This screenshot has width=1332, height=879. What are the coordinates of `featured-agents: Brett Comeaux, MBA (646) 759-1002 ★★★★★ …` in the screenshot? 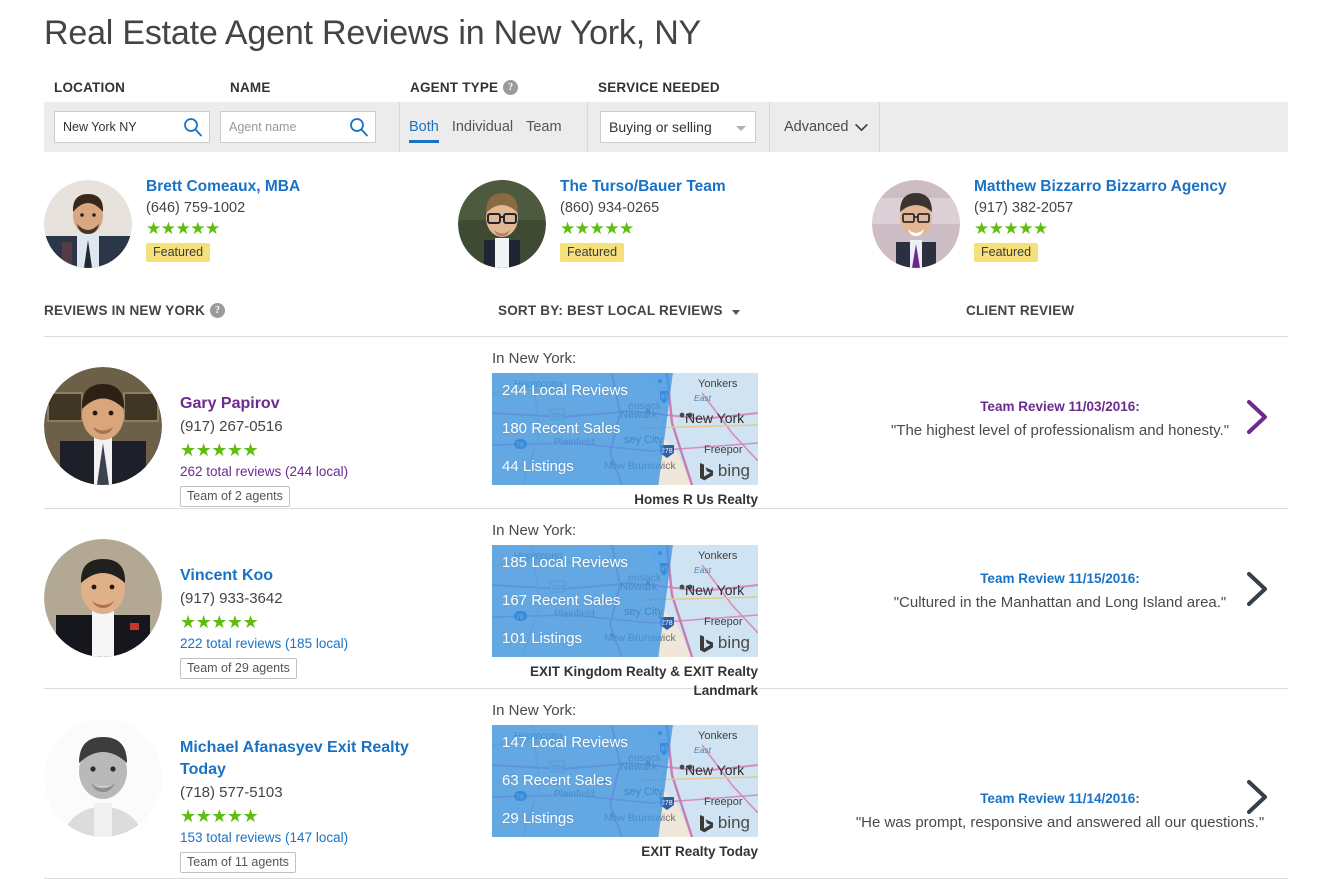 It's located at (666, 230).